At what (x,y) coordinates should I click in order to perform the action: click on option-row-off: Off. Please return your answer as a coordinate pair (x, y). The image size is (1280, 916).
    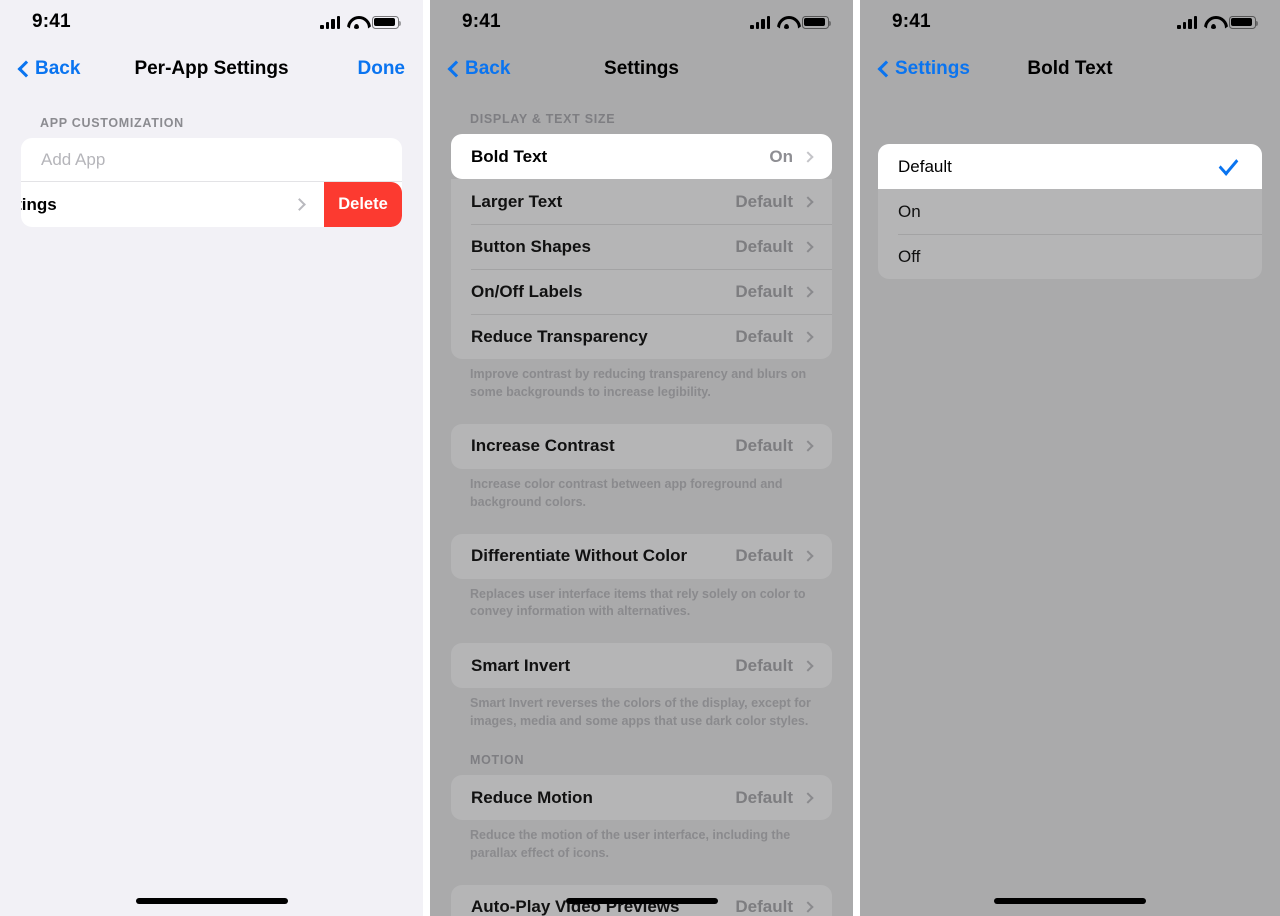
    Looking at the image, I should click on (1070, 256).